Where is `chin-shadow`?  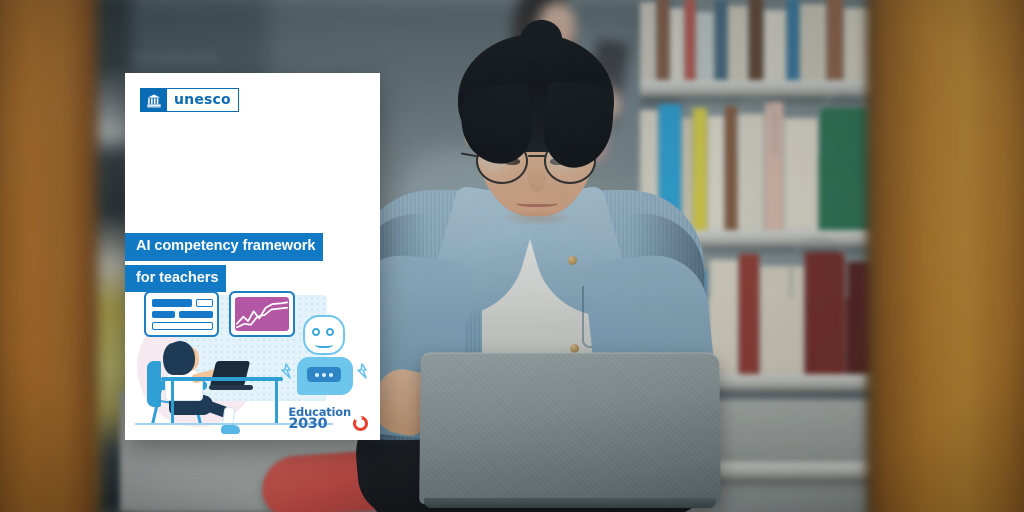 chin-shadow is located at coordinates (537, 218).